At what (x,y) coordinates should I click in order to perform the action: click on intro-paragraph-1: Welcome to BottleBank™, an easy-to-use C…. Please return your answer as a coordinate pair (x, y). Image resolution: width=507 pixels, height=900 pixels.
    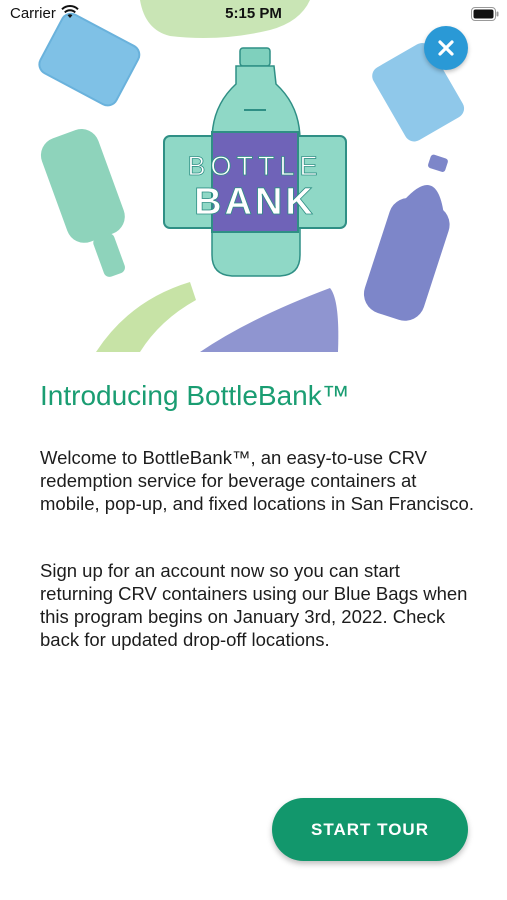
    Looking at the image, I should click on (257, 480).